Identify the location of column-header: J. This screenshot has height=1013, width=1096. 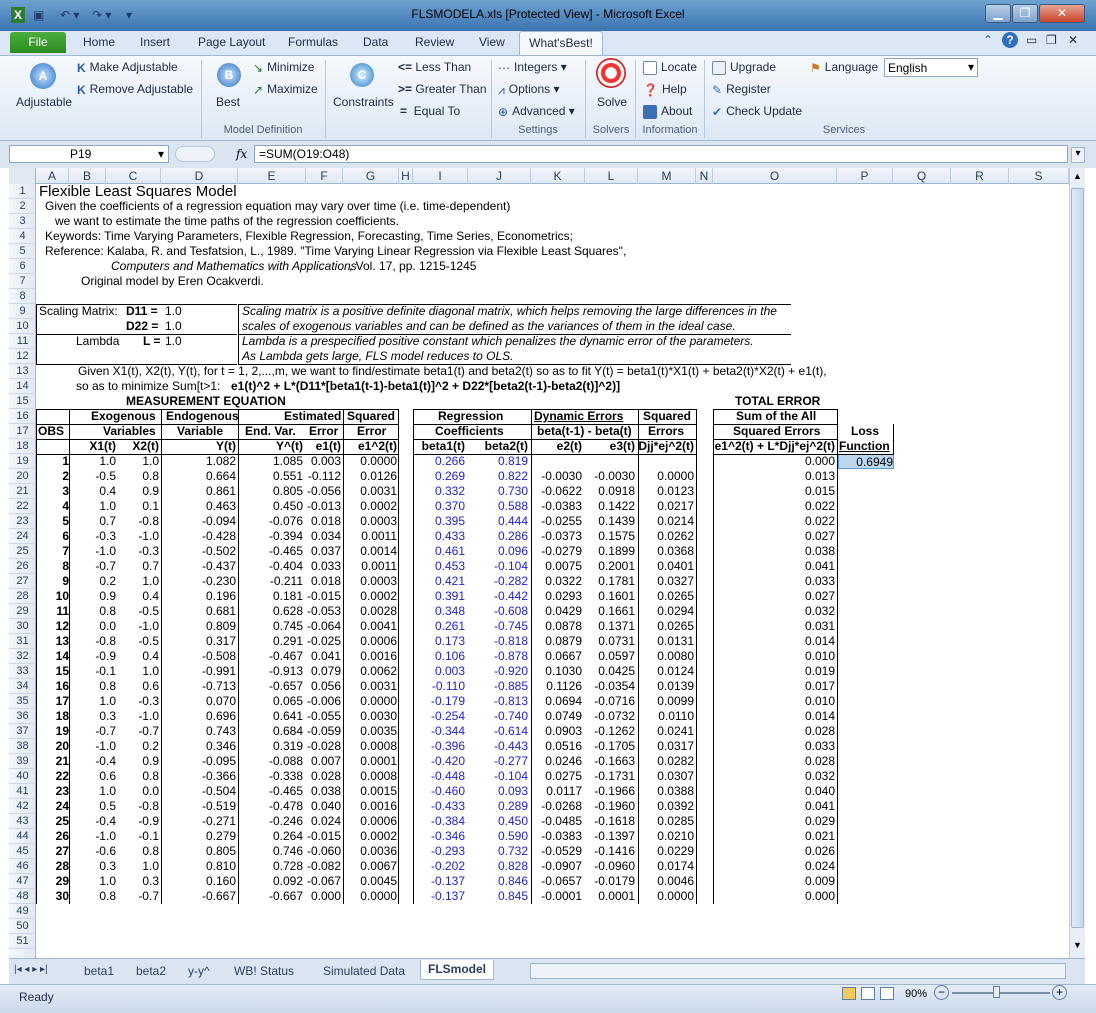
(499, 176).